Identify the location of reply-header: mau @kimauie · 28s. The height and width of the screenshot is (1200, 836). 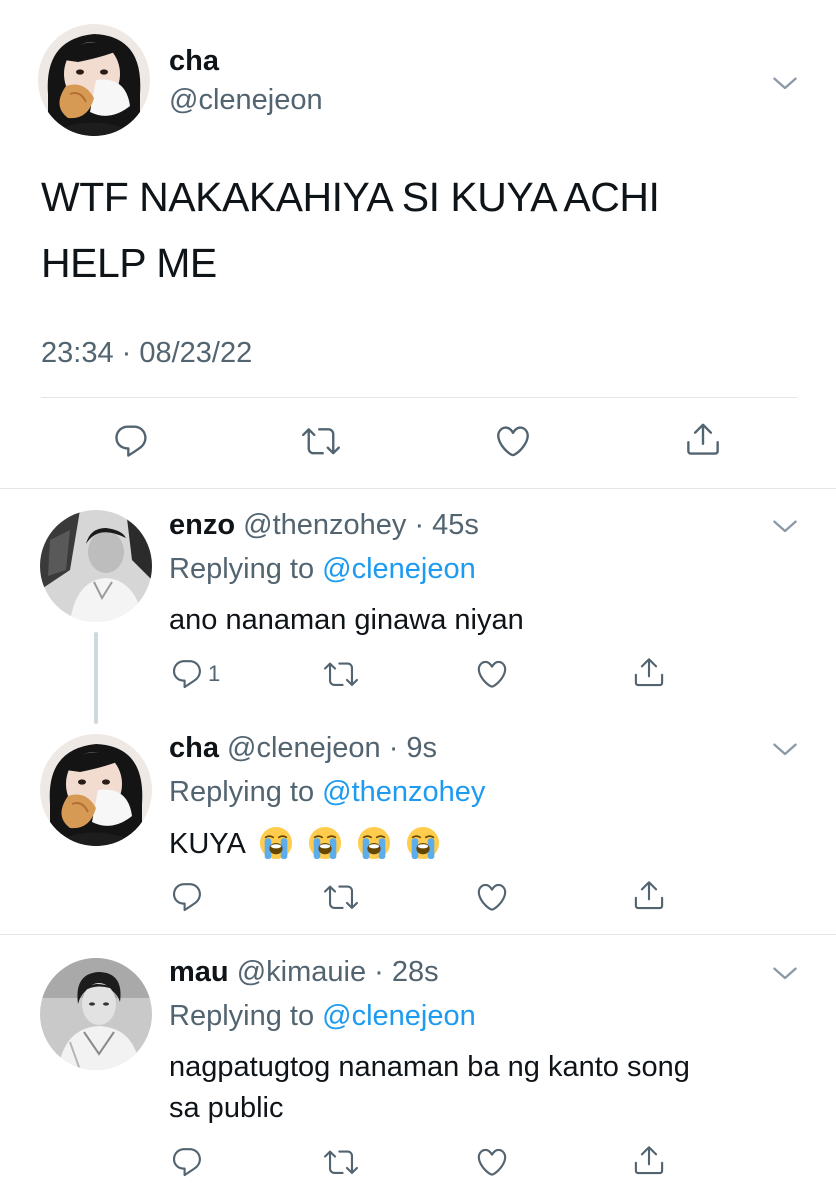
(304, 972).